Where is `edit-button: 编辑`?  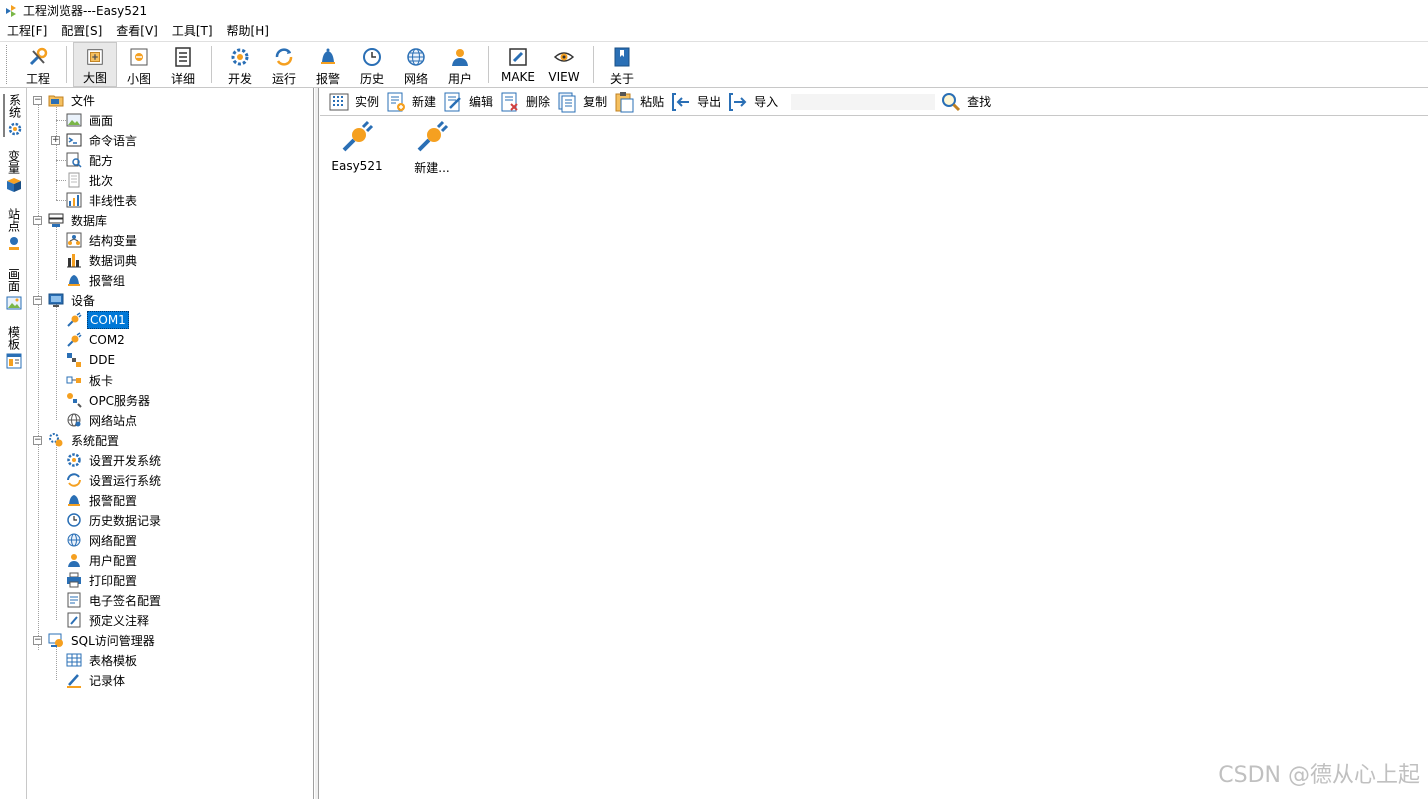 edit-button: 编辑 is located at coordinates (467, 102).